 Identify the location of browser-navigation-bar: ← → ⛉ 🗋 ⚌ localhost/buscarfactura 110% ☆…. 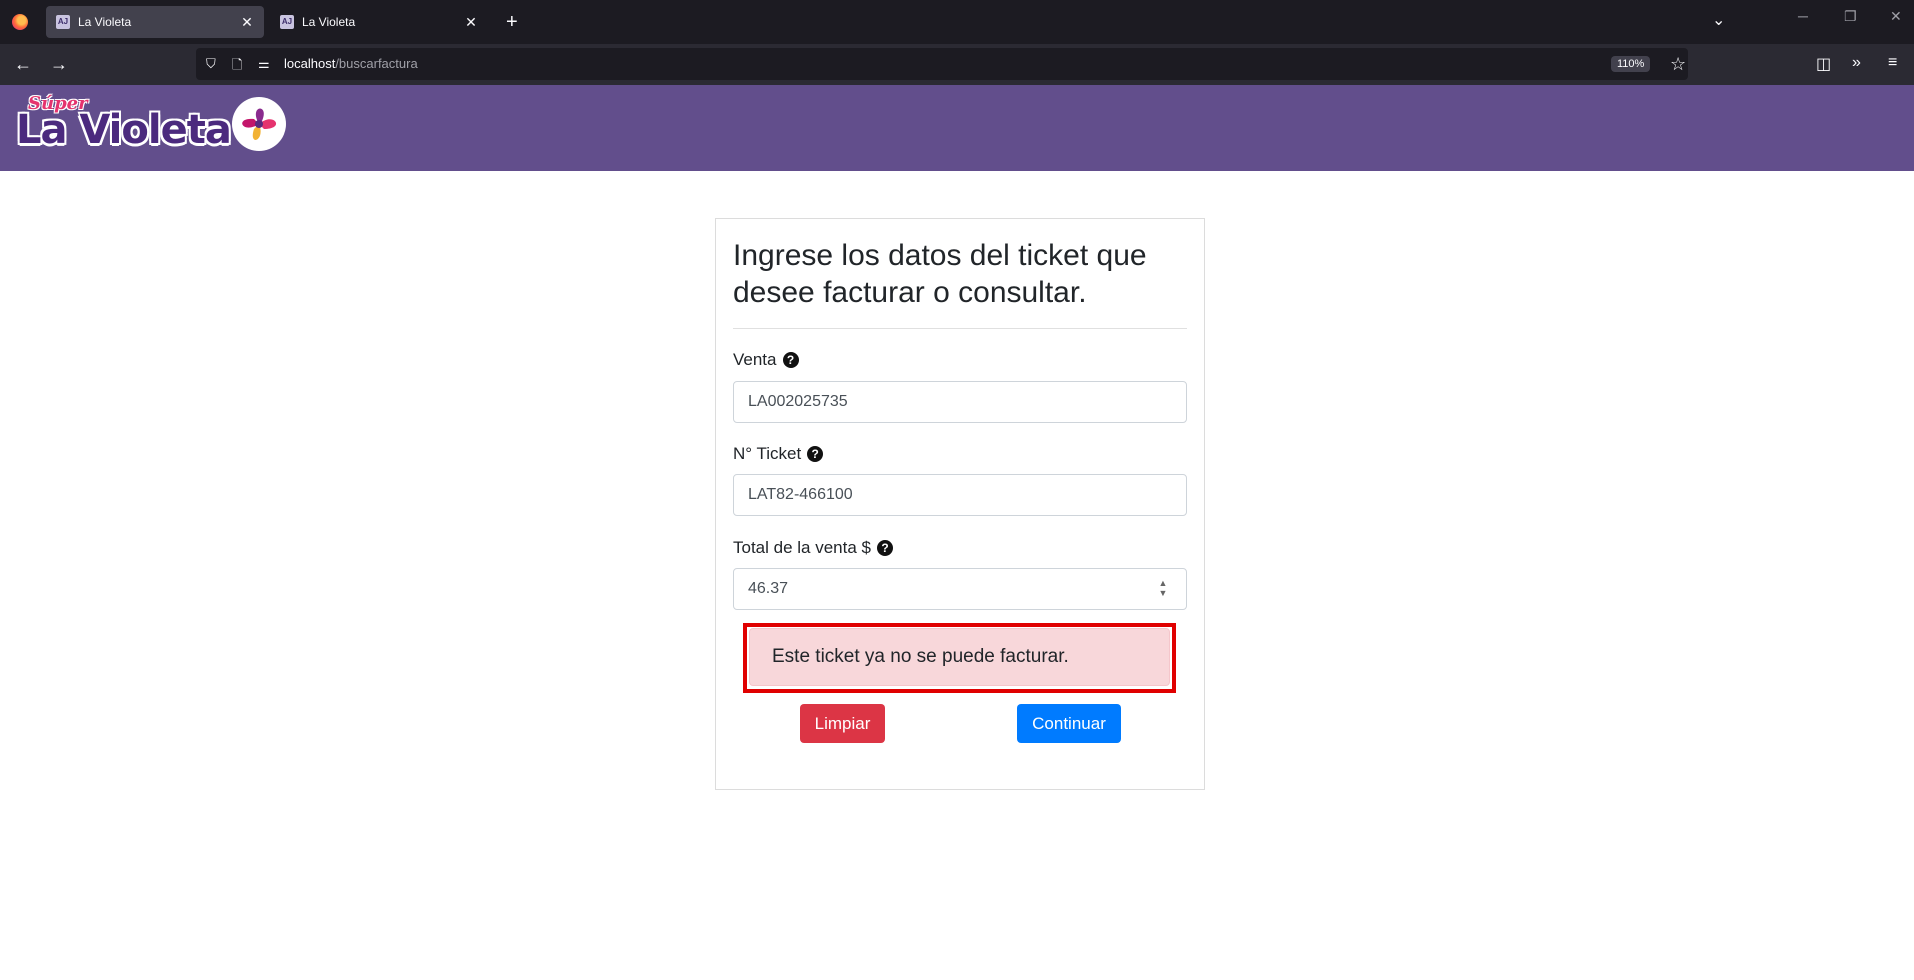
(957, 64).